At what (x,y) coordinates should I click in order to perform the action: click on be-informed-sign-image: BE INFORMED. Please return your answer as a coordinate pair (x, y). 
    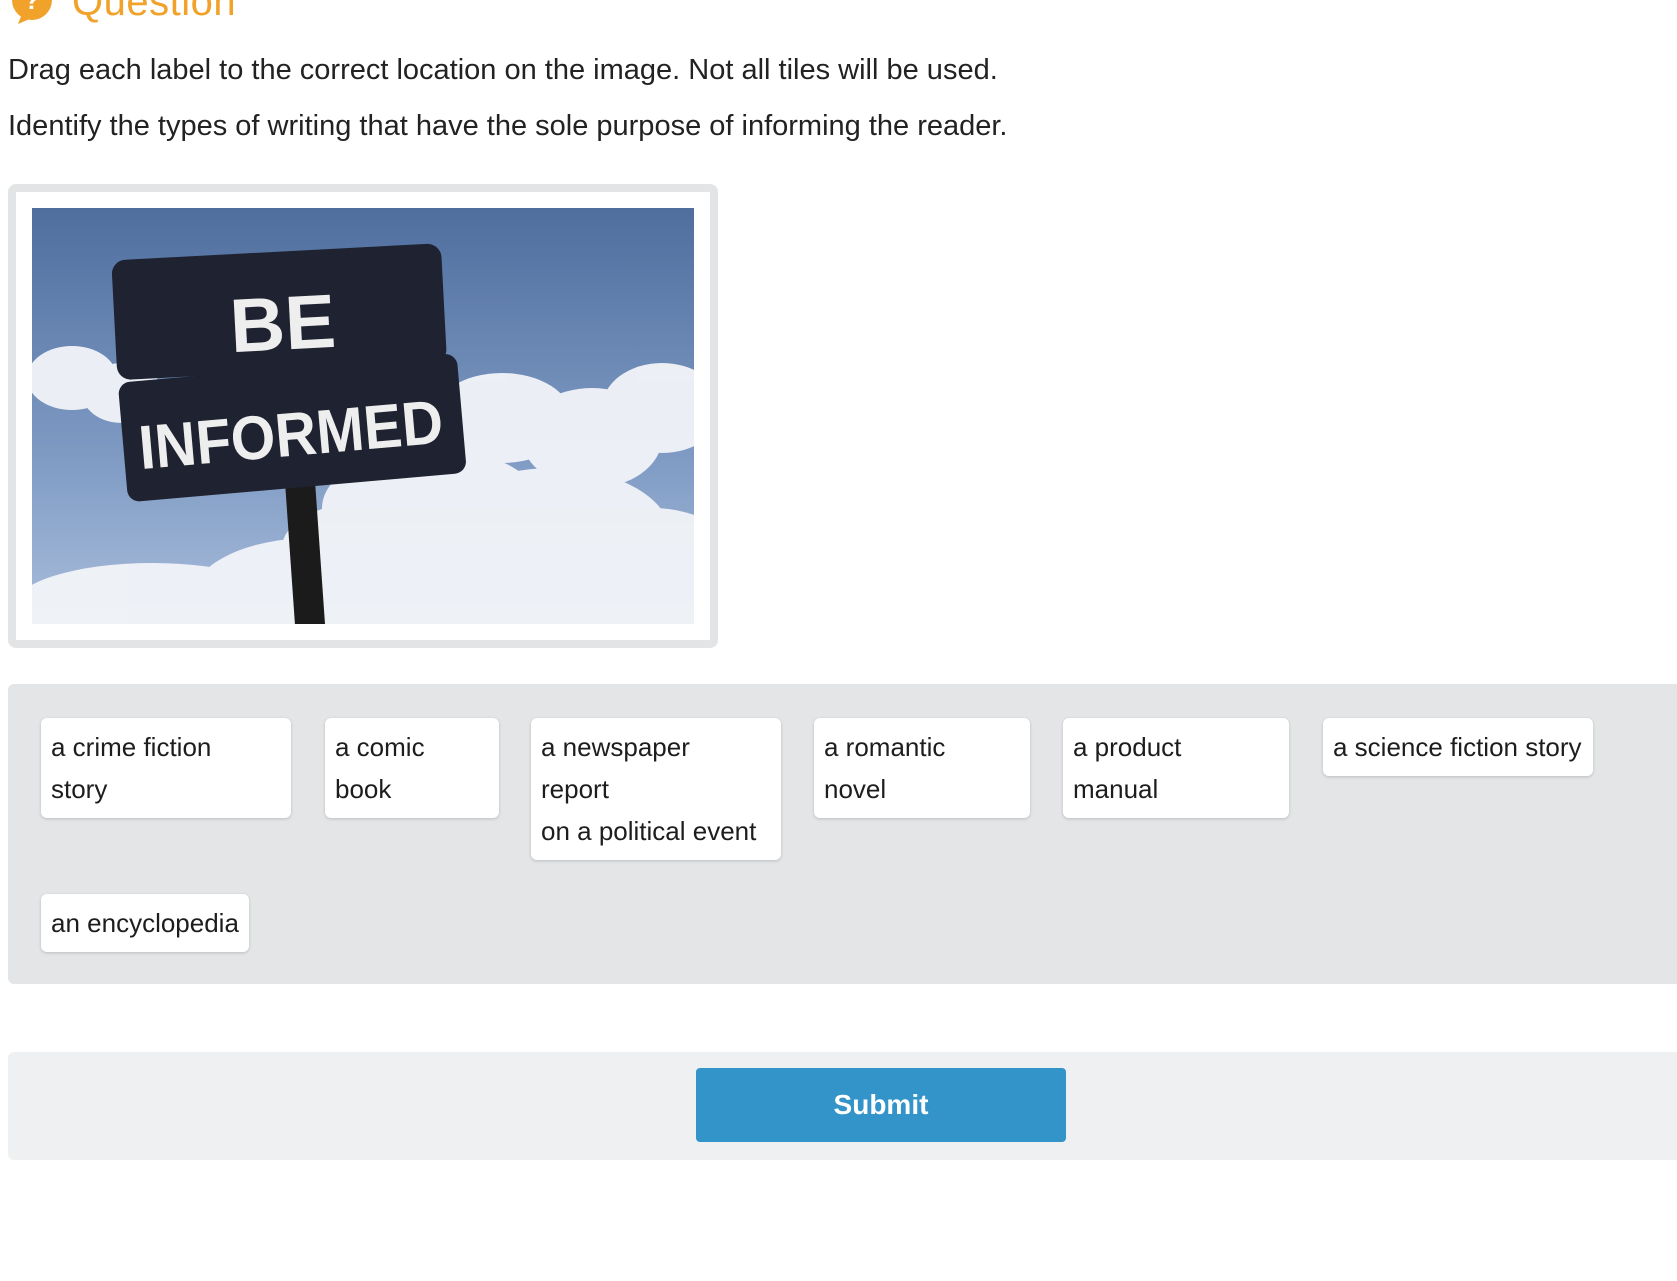
    Looking at the image, I should click on (363, 416).